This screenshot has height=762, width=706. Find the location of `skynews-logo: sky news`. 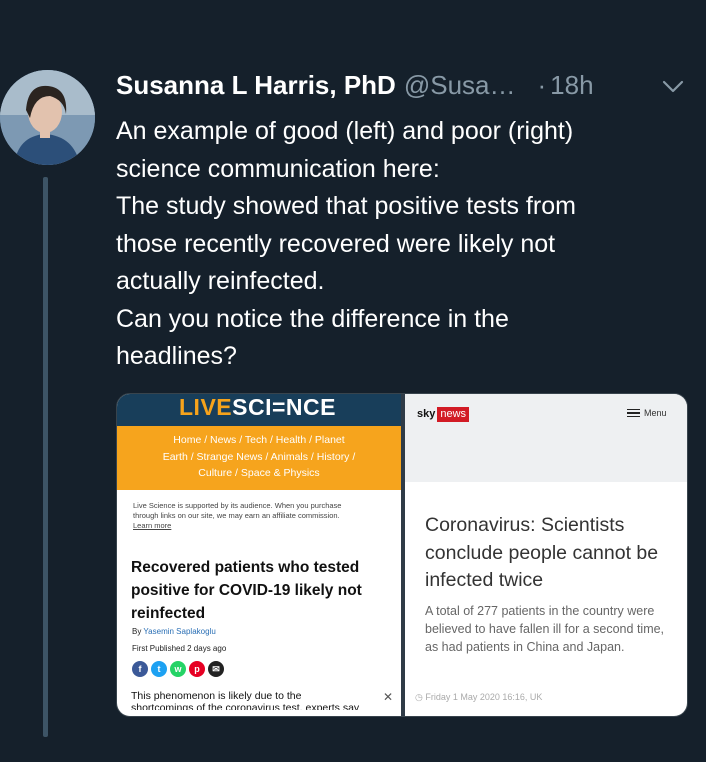

skynews-logo: sky news is located at coordinates (443, 414).